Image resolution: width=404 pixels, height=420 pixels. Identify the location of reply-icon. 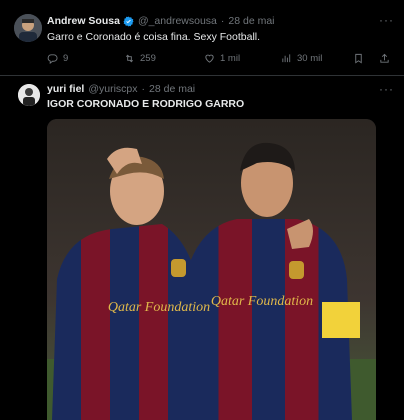
(52, 59).